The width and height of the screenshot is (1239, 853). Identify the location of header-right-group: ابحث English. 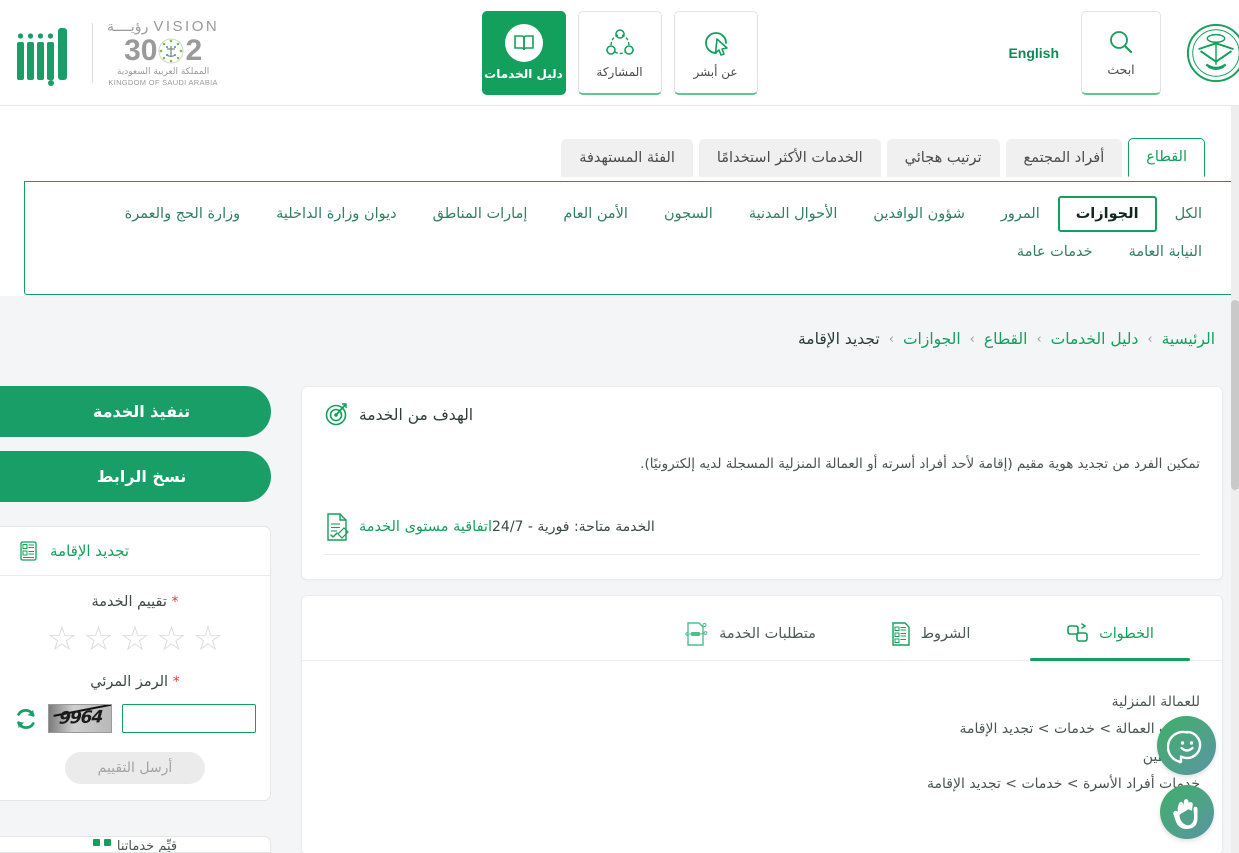
(1123, 52).